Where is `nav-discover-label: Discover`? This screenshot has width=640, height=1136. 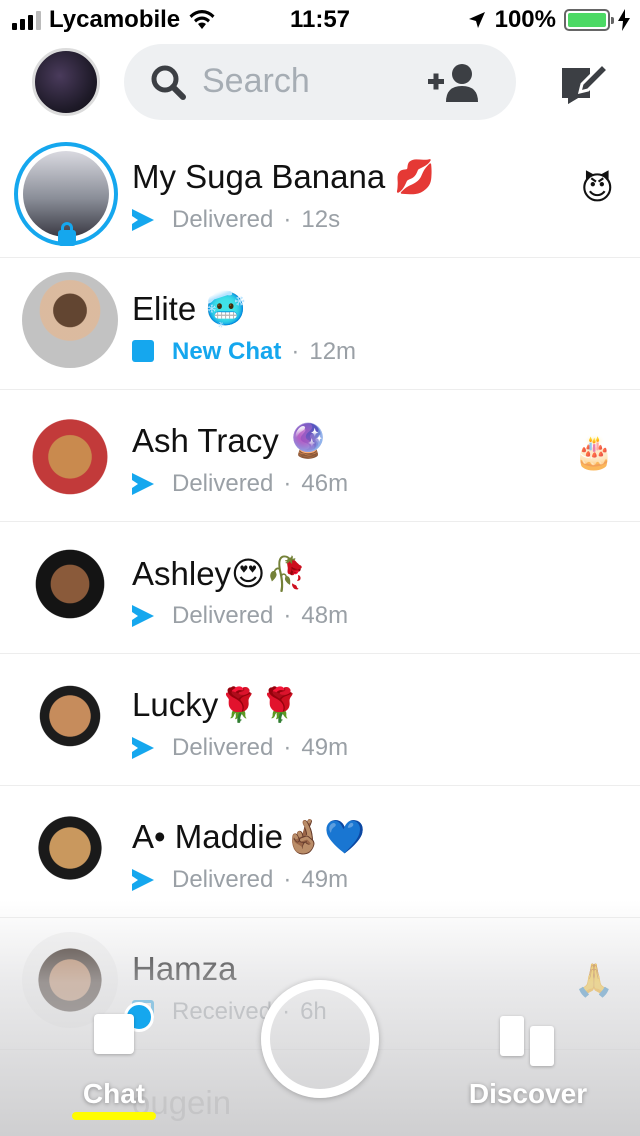 nav-discover-label: Discover is located at coordinates (528, 1093).